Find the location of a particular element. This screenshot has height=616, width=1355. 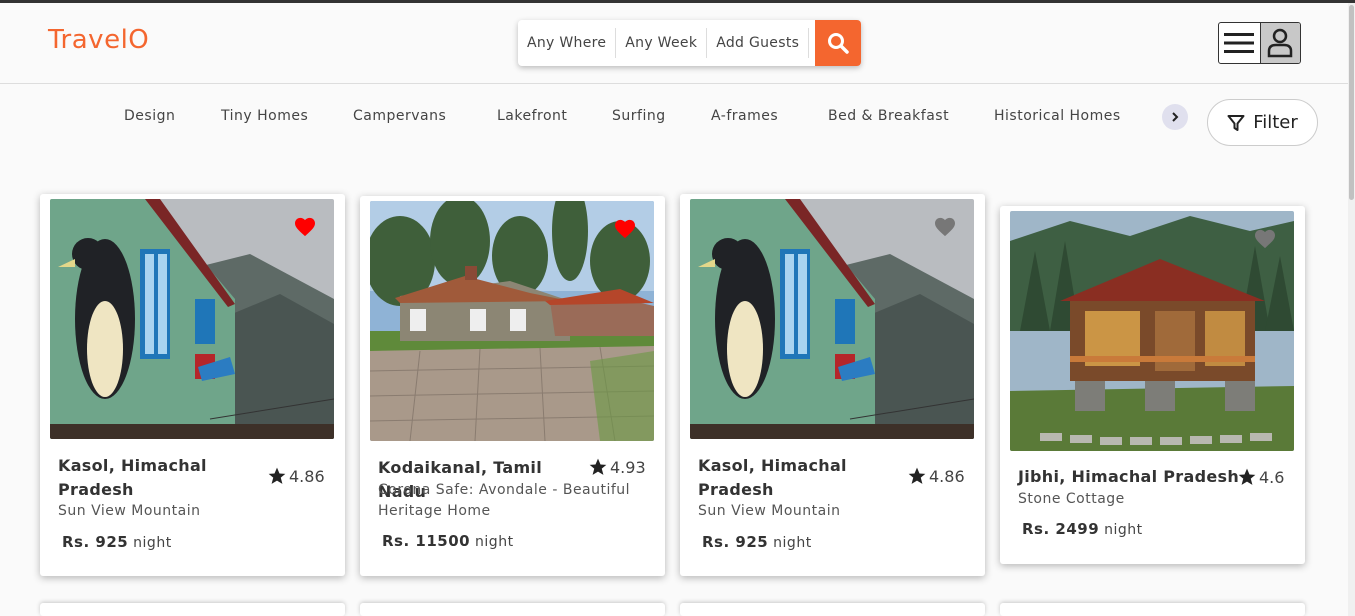

stone-cottage-image is located at coordinates (1152, 331).